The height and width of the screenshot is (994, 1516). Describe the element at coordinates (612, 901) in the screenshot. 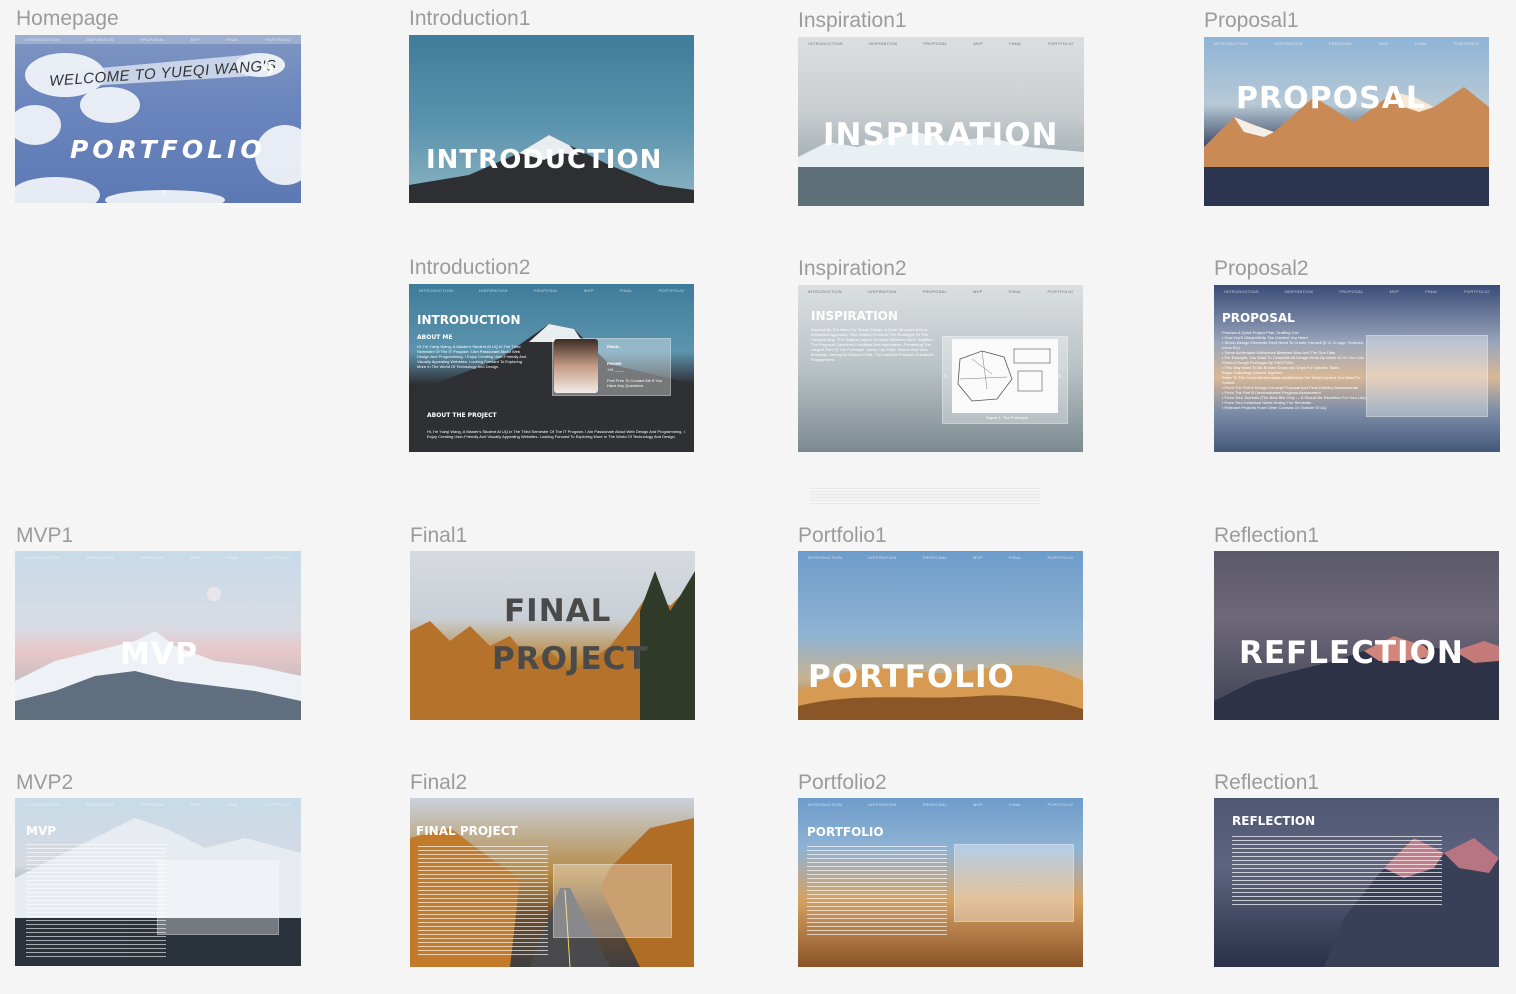

I see `final2-panel` at that location.